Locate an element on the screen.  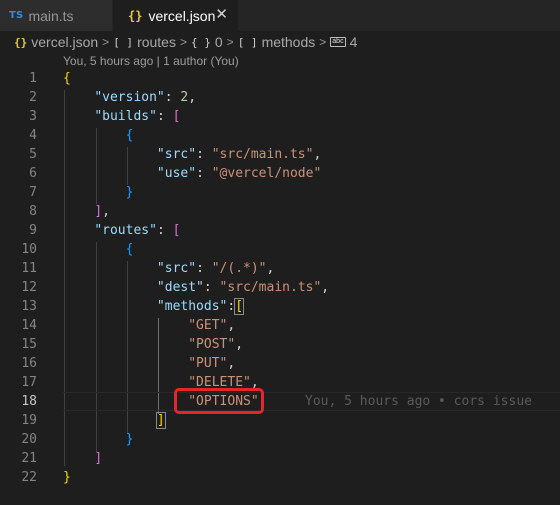
line-number: 6 is located at coordinates (33, 173).